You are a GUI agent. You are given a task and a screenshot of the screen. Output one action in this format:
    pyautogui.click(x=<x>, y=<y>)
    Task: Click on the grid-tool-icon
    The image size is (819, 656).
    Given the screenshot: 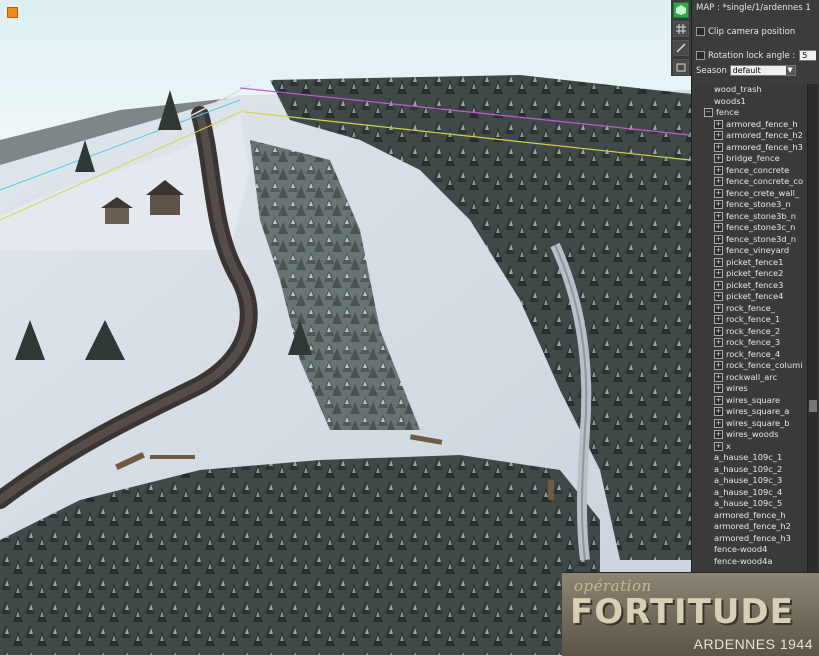 What is the action you would take?
    pyautogui.click(x=681, y=29)
    